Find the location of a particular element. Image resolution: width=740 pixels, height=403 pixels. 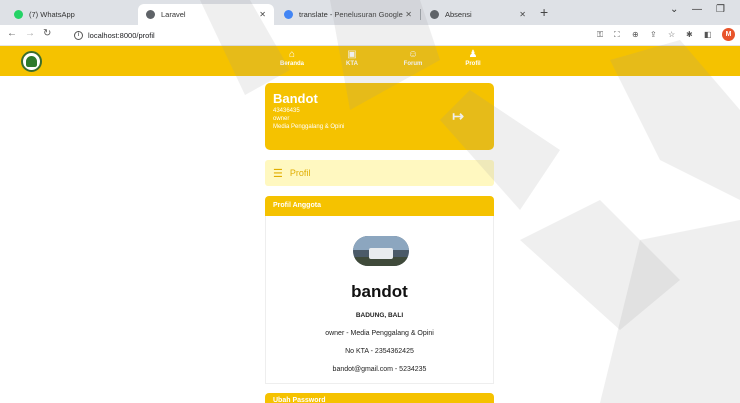

extensions-icon: ✱ is located at coordinates (689, 34).